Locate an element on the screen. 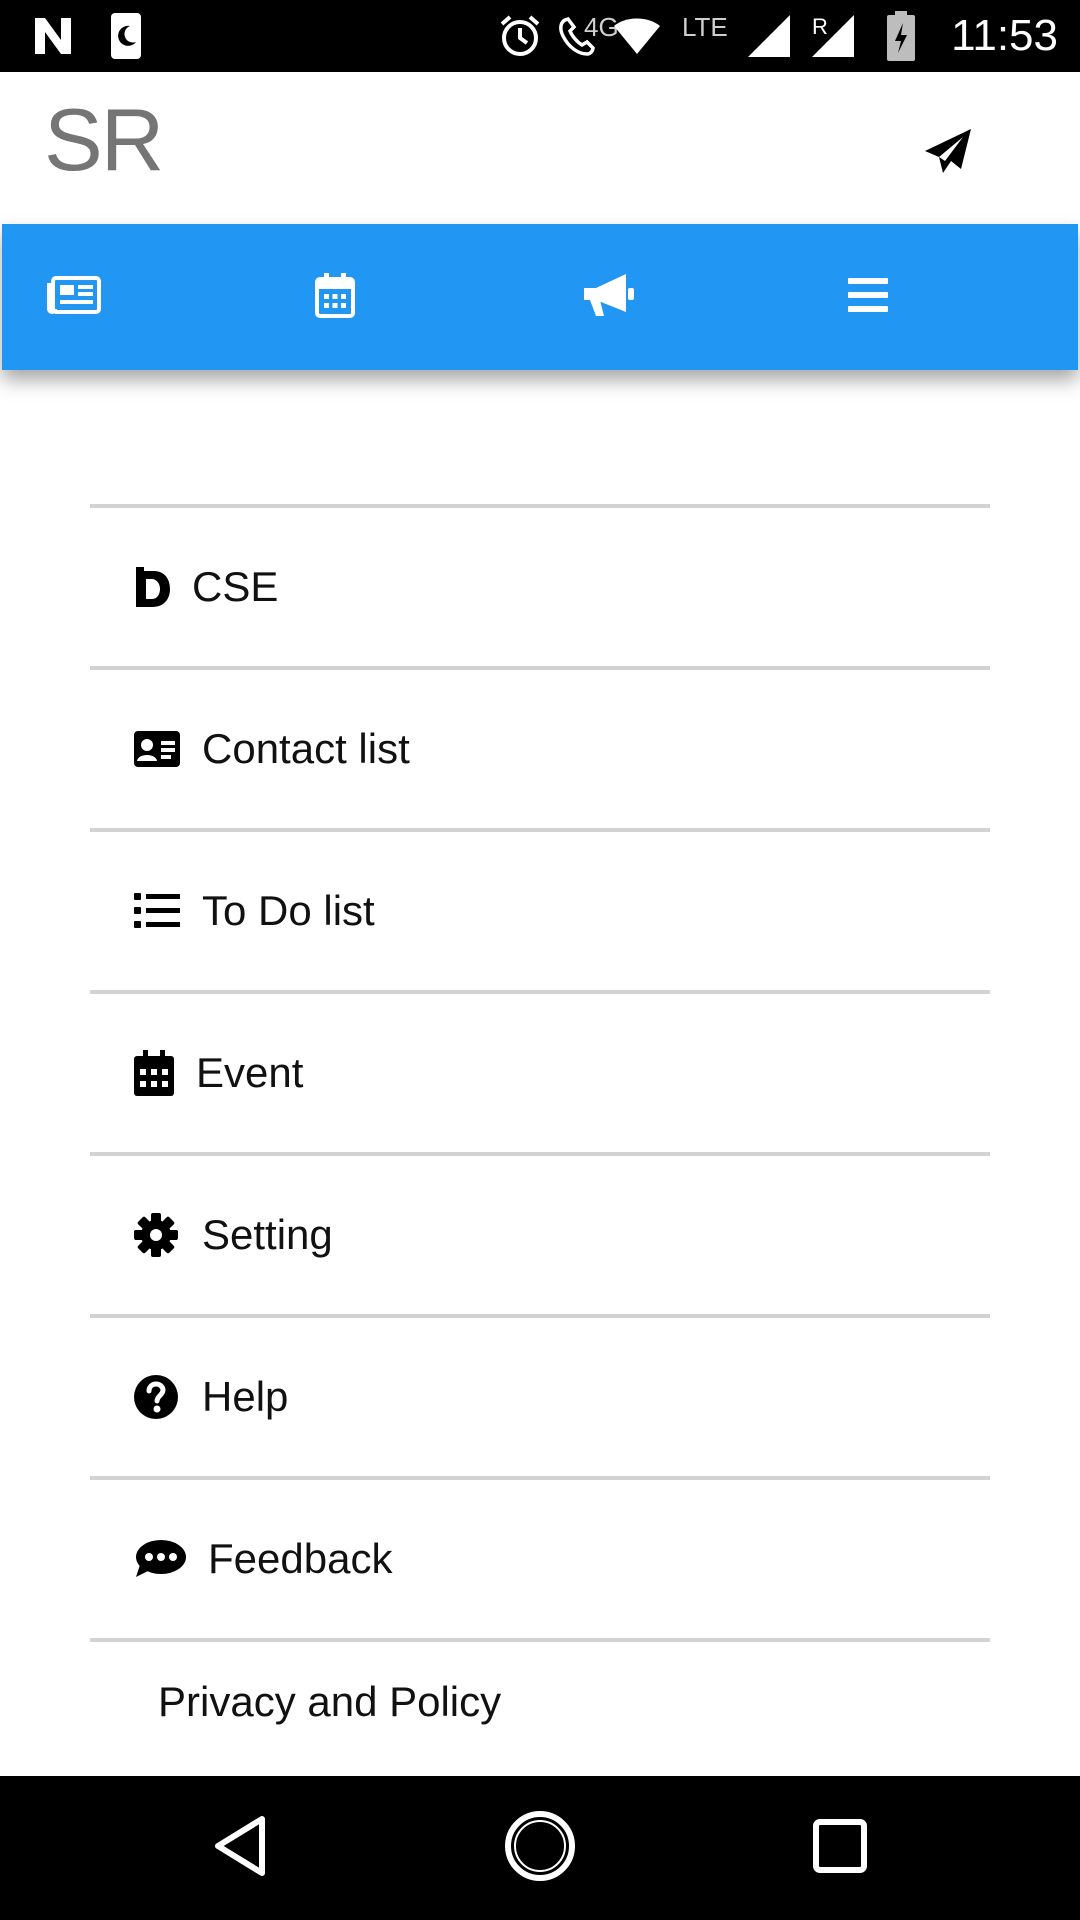  megaphone-icon is located at coordinates (608, 297).